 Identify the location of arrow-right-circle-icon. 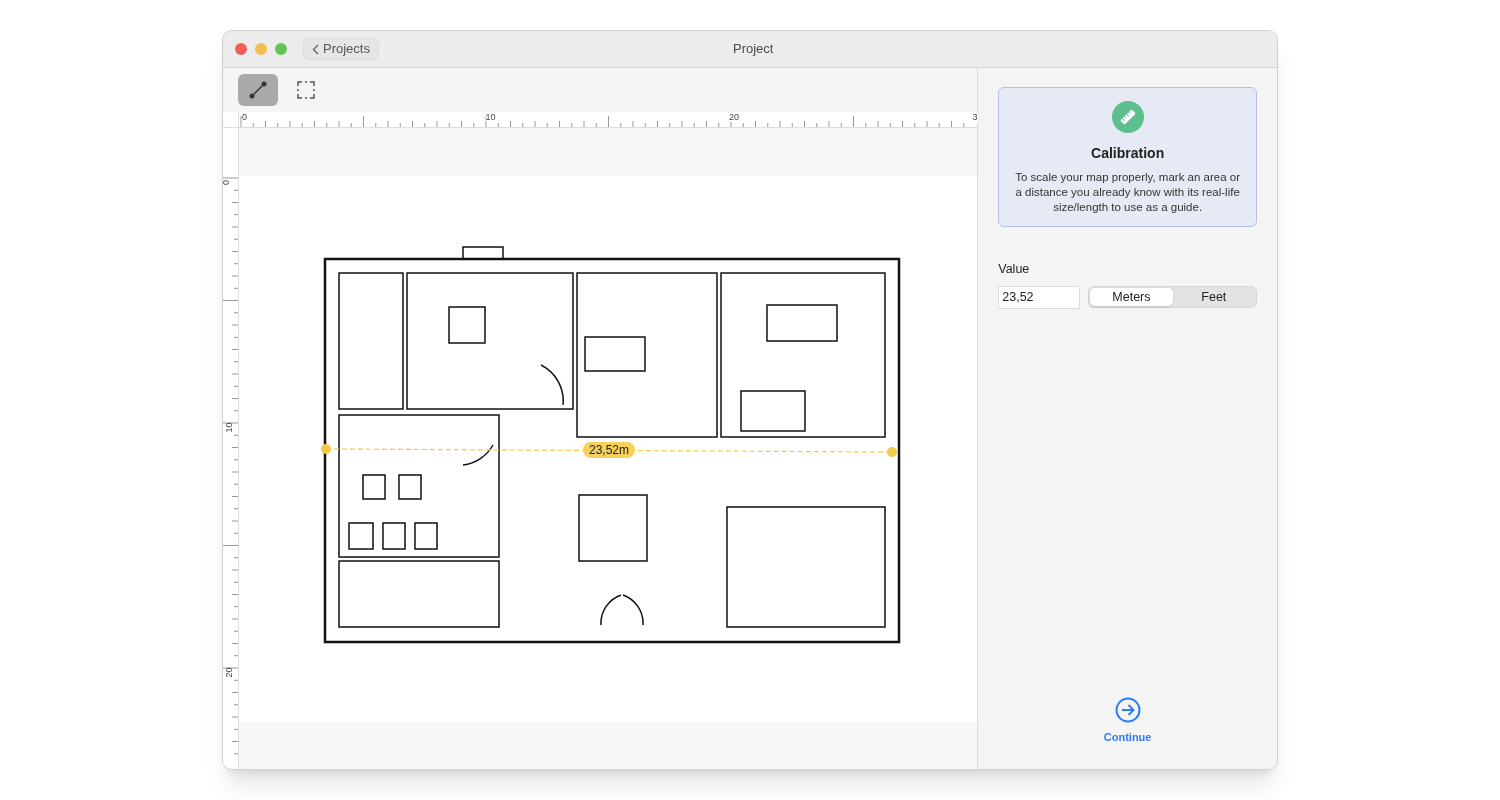
(1127, 709).